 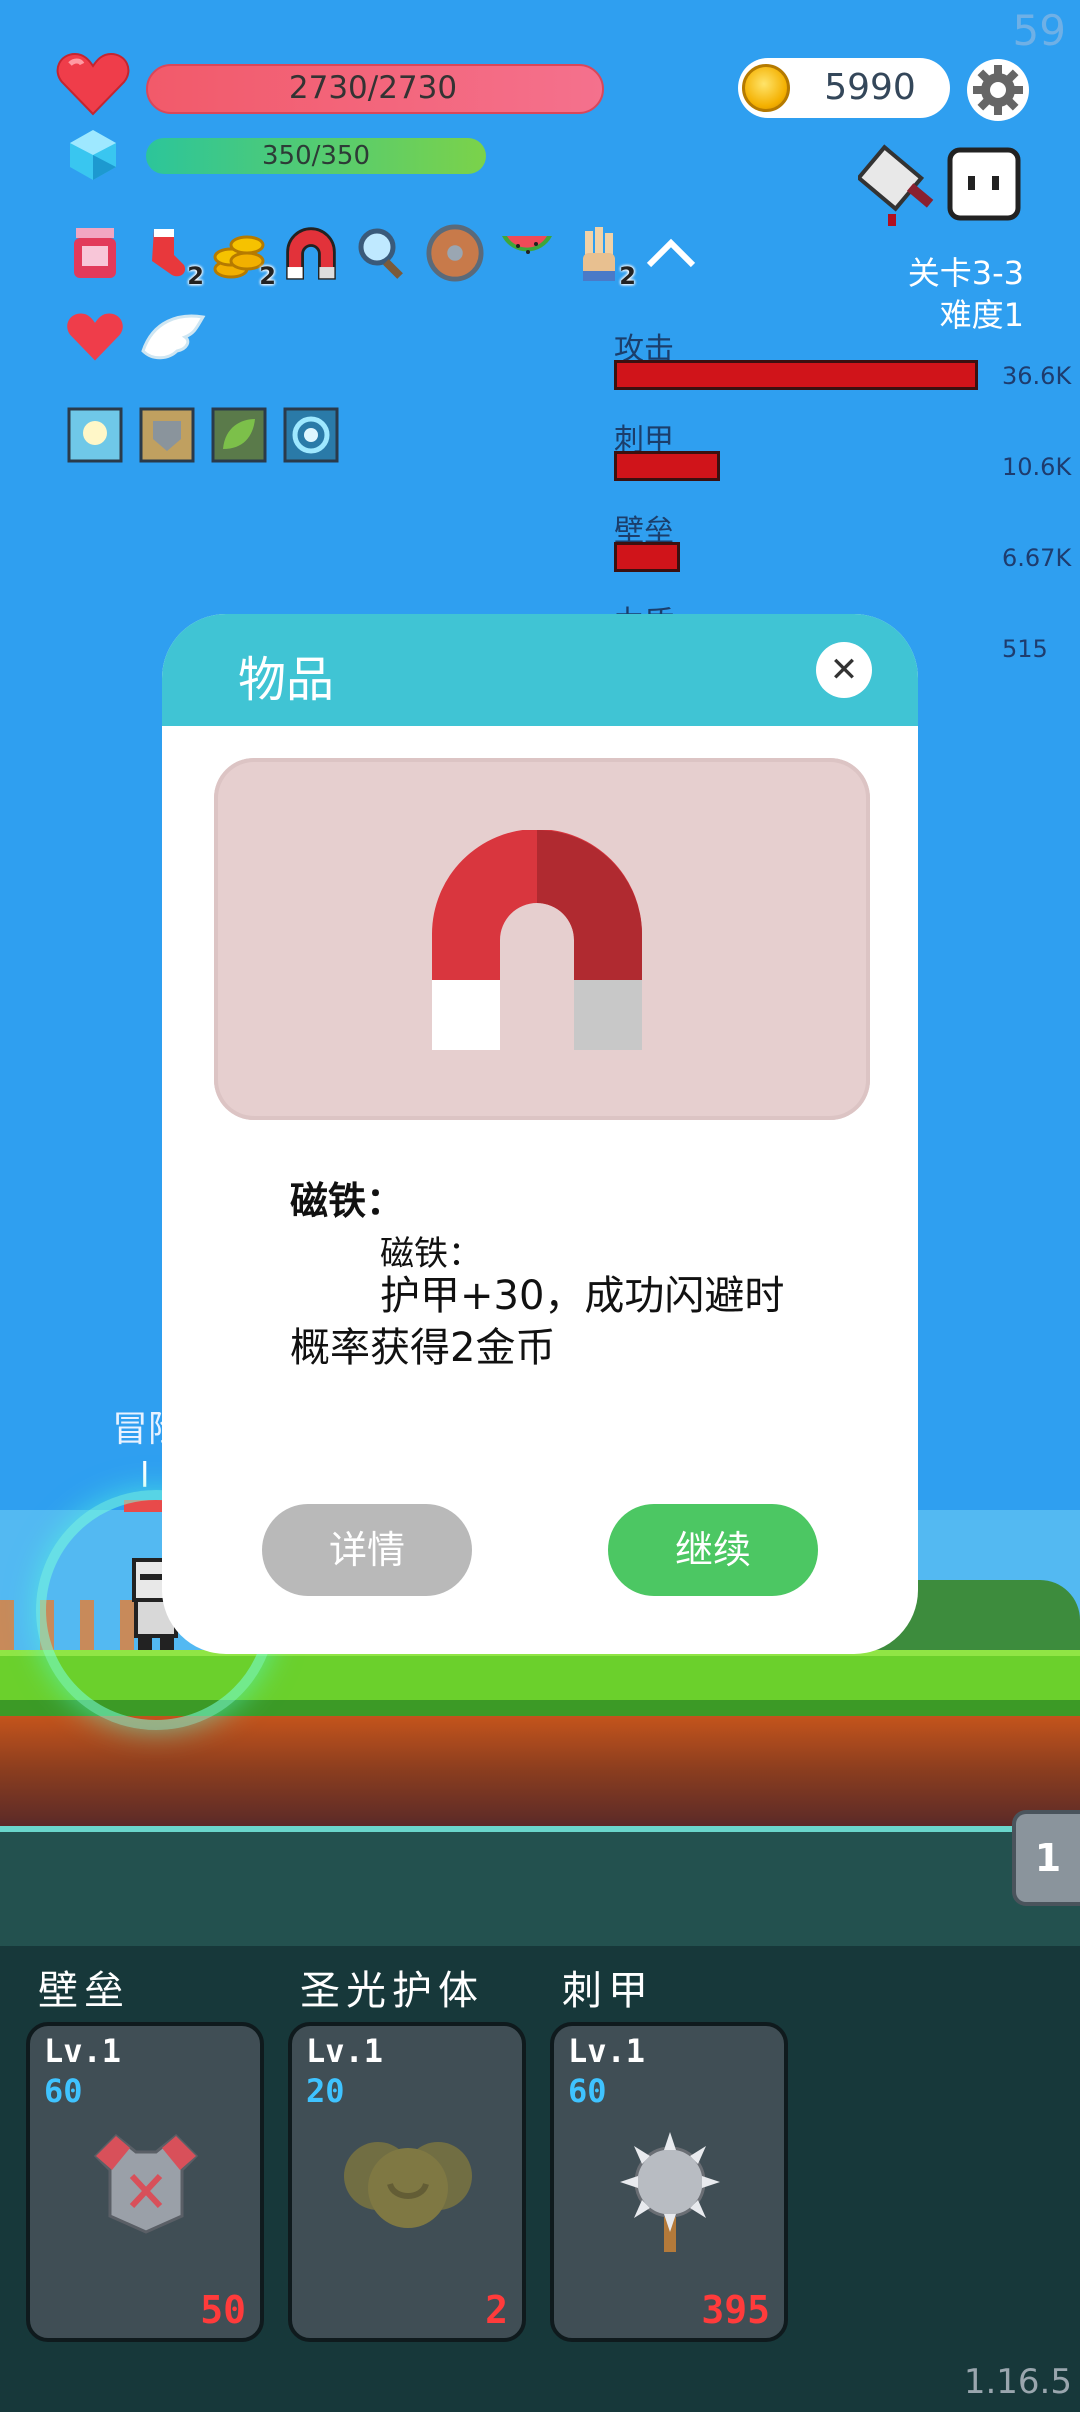 I want to click on skill-cost: 50, so click(x=223, y=2310).